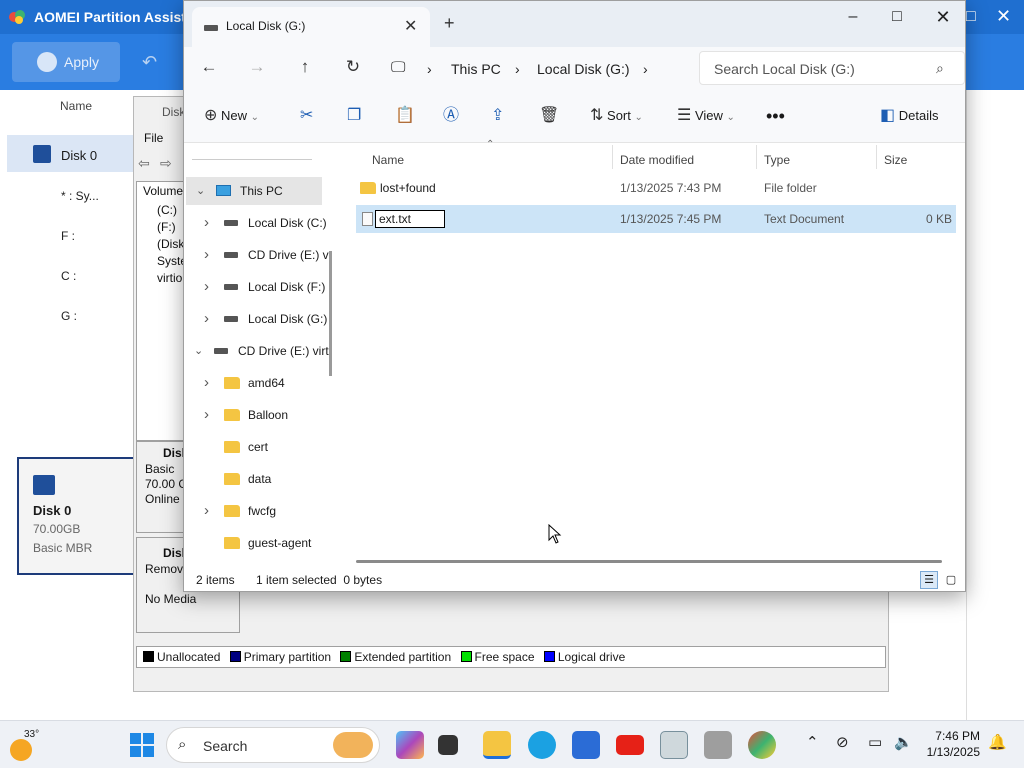  I want to click on copy-button: ❐, so click(354, 116).